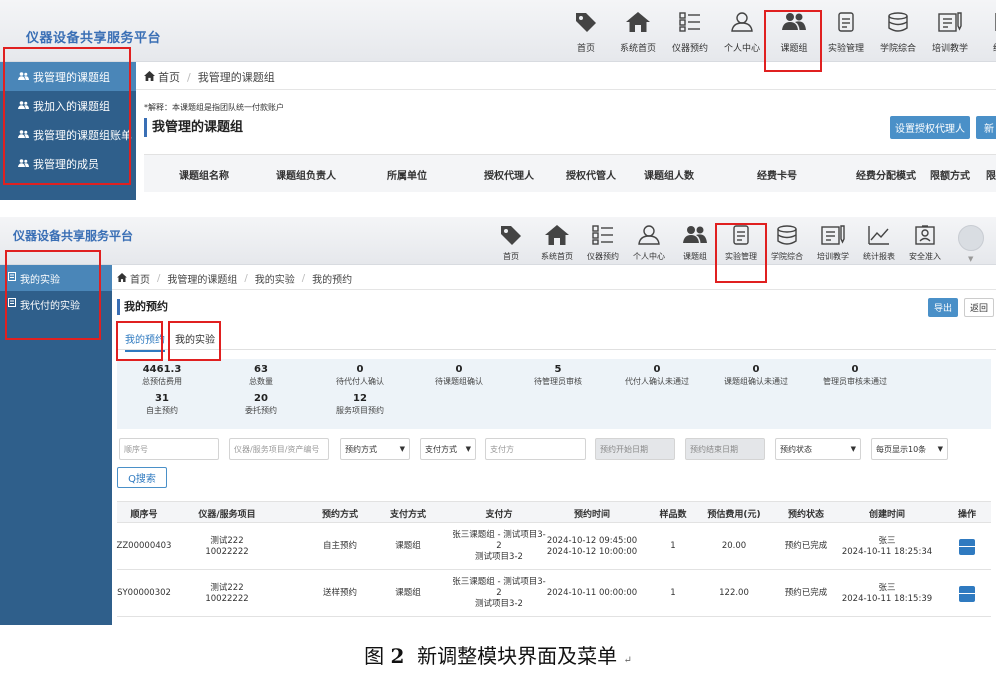  I want to click on cell-line: 2024-10-12 10:00:00, so click(592, 551).